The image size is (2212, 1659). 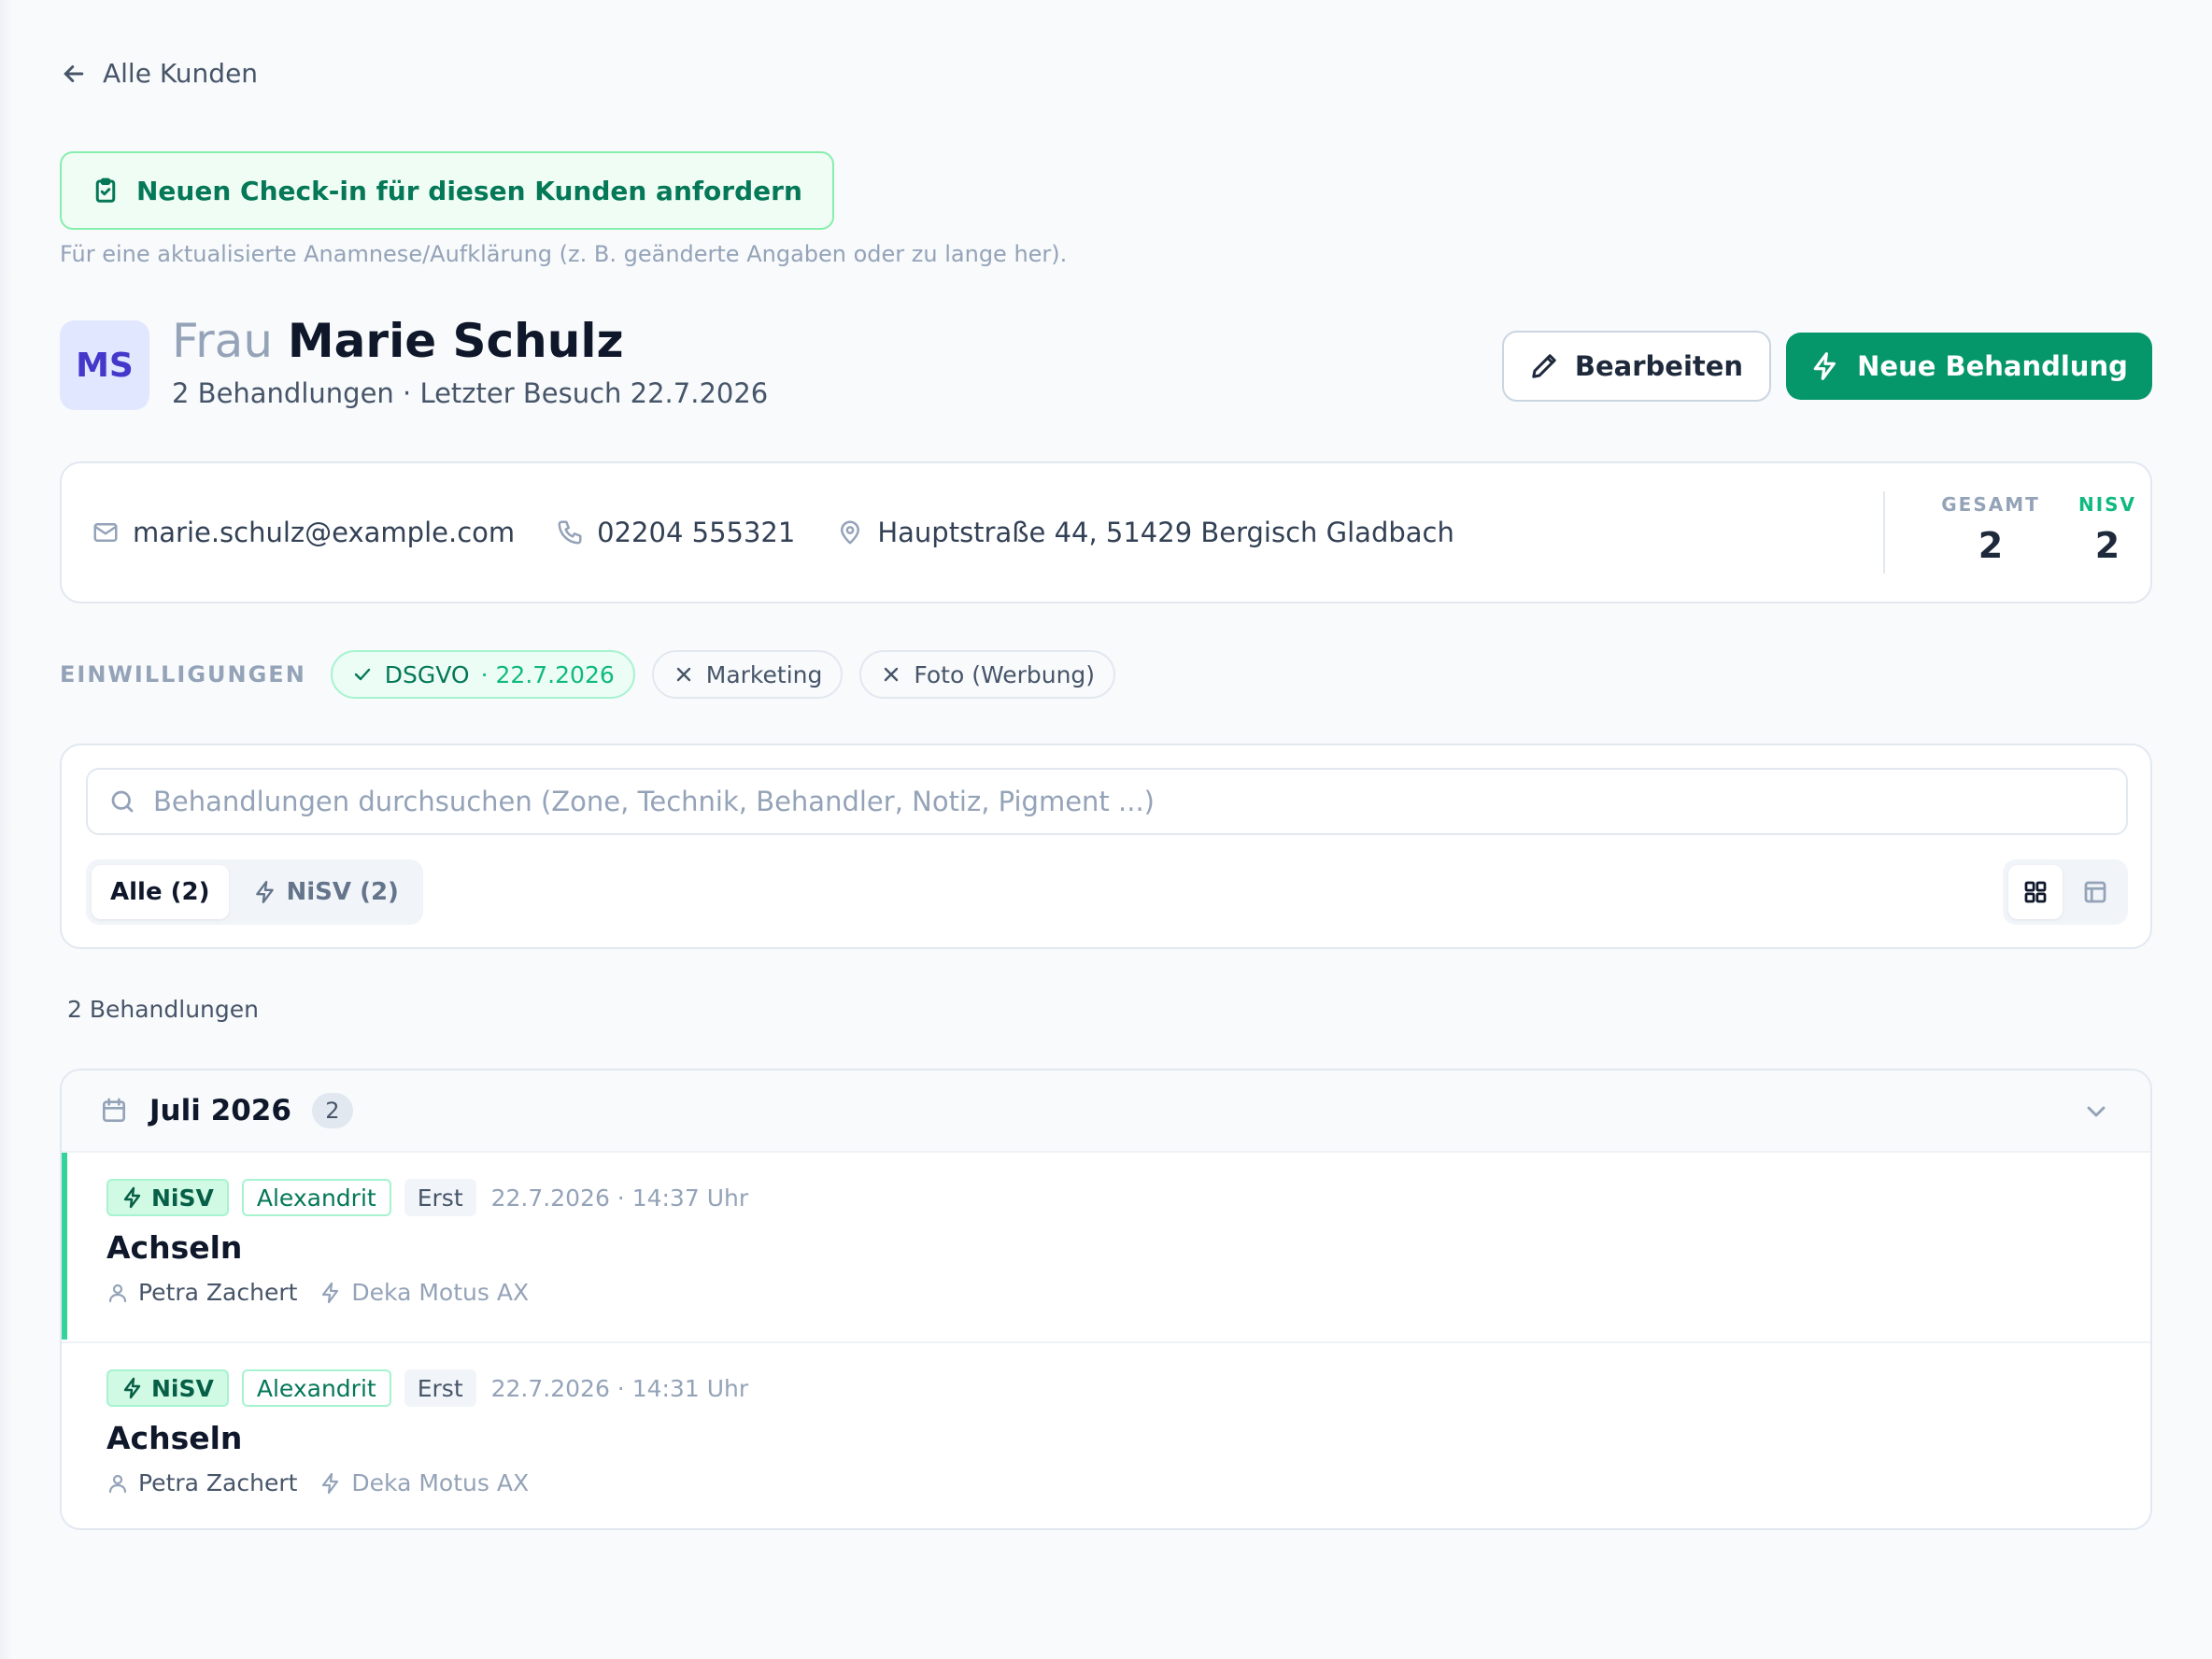 What do you see at coordinates (1165, 532) in the screenshot?
I see `address-value: Hauptstraße 44, 51429 Bergisch Gladbach` at bounding box center [1165, 532].